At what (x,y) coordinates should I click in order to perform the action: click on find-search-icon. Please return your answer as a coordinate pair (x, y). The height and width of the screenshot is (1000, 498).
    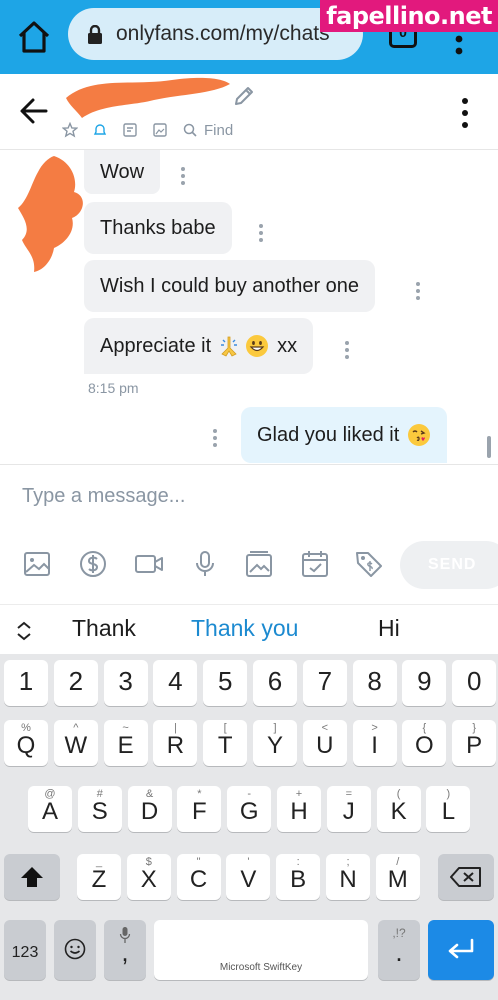
    Looking at the image, I should click on (190, 130).